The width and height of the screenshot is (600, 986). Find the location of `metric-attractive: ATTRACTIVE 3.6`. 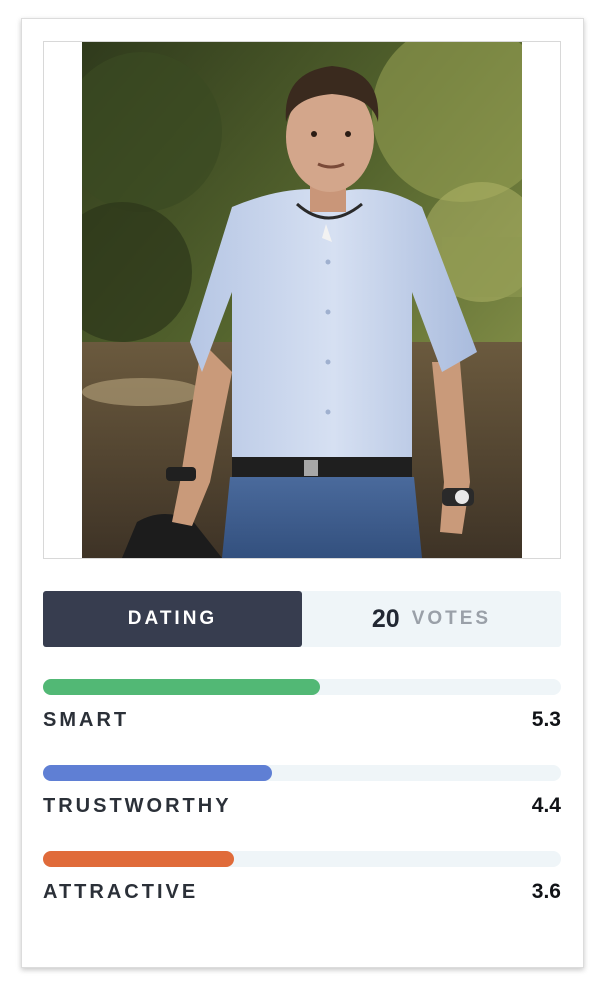

metric-attractive: ATTRACTIVE 3.6 is located at coordinates (302, 881).